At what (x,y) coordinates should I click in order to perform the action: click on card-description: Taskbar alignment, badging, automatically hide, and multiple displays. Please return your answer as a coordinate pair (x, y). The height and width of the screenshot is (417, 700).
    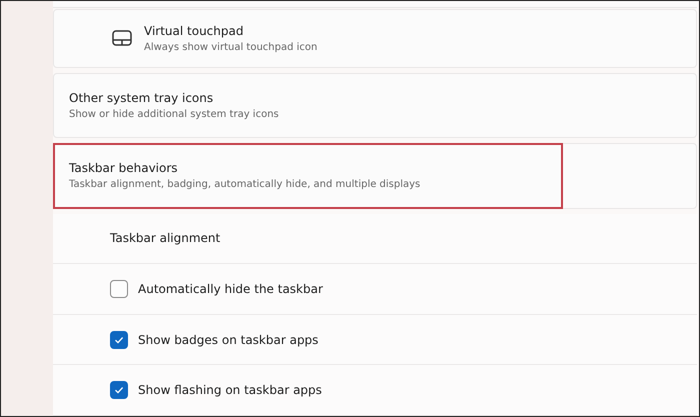
    Looking at the image, I should click on (244, 185).